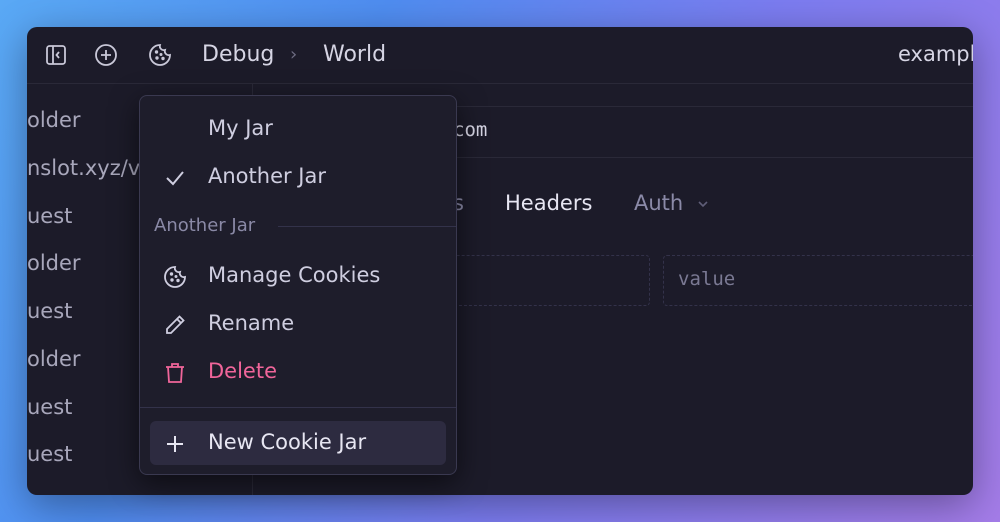  I want to click on checkmark-icon, so click(175, 178).